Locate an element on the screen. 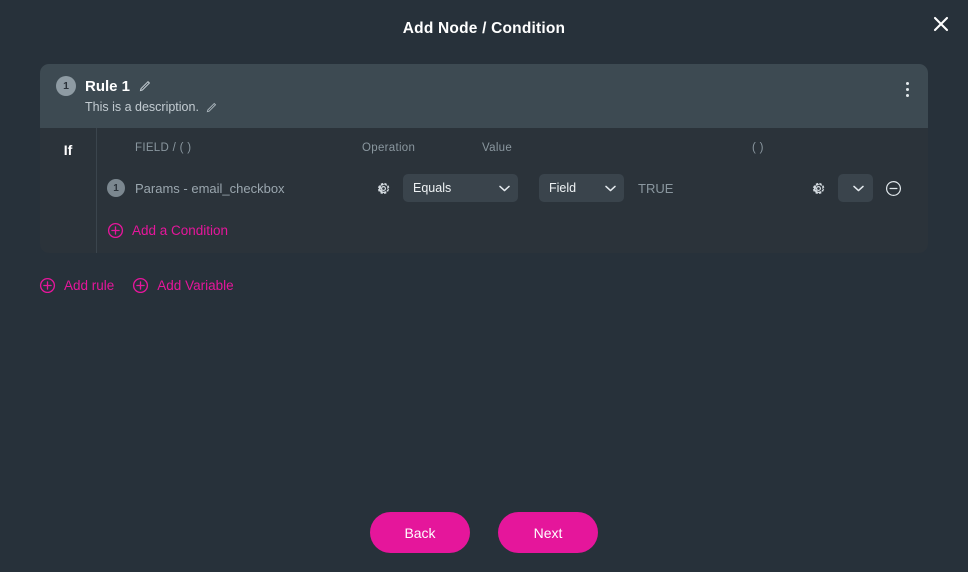 Image resolution: width=968 pixels, height=572 pixels. add-condition-label: Add a Condition is located at coordinates (180, 230).